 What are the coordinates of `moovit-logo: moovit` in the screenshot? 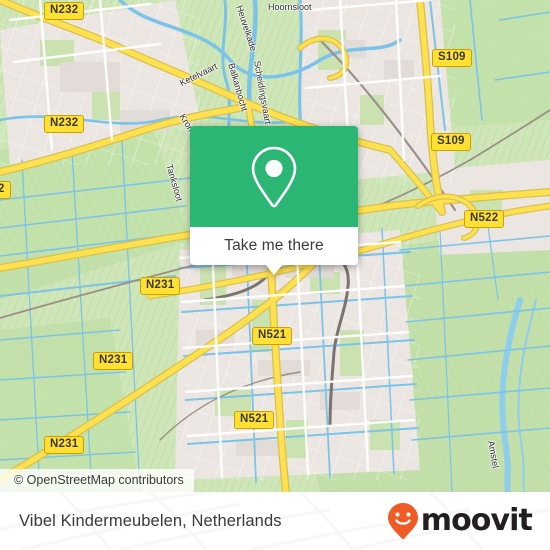 It's located at (460, 521).